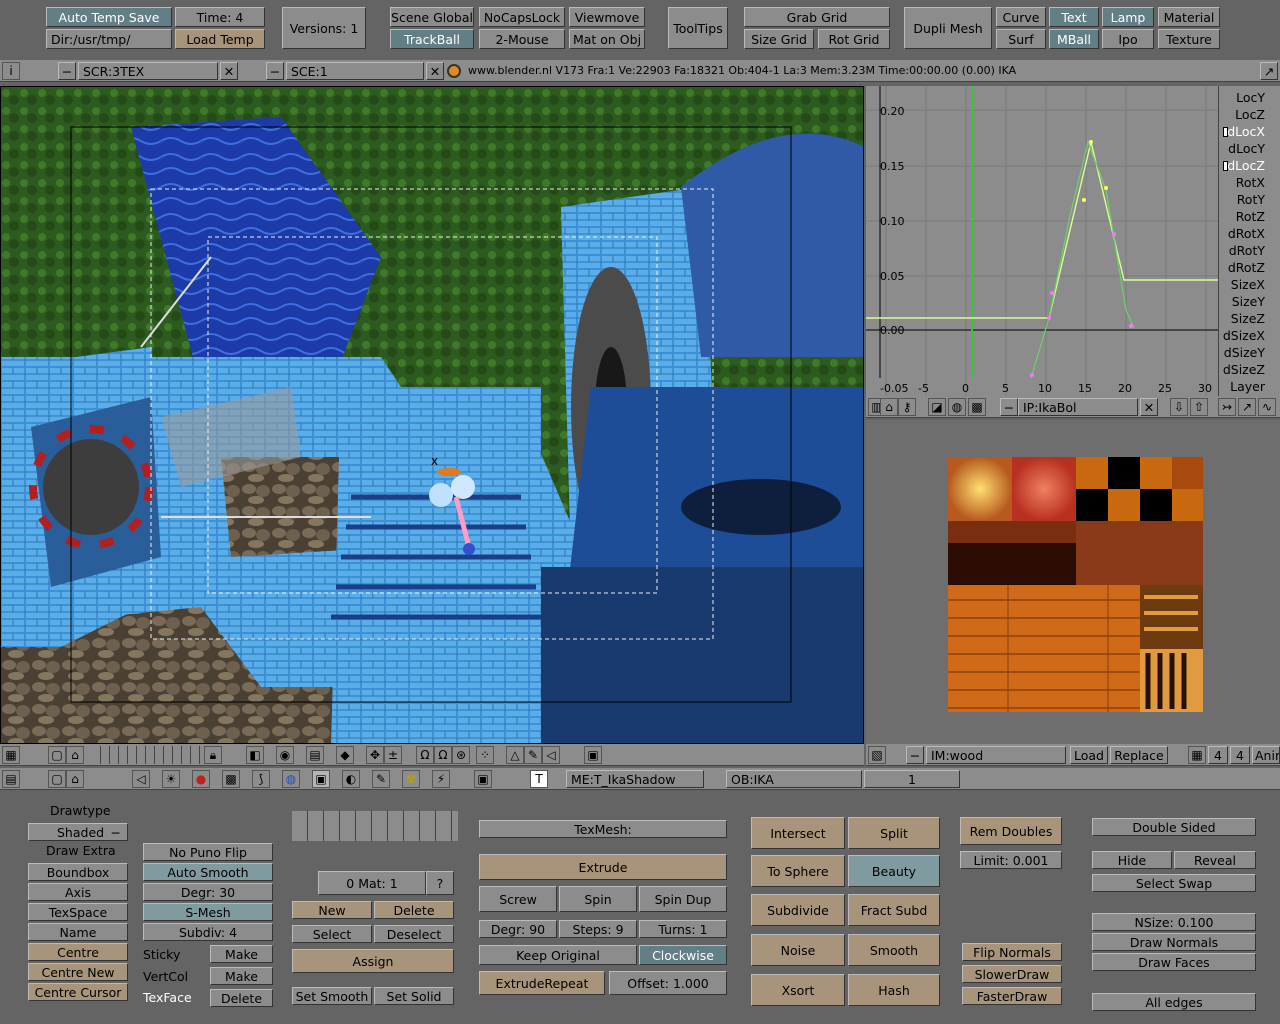 This screenshot has height=1024, width=1280. I want to click on image-replace-button: Replace, so click(1139, 755).